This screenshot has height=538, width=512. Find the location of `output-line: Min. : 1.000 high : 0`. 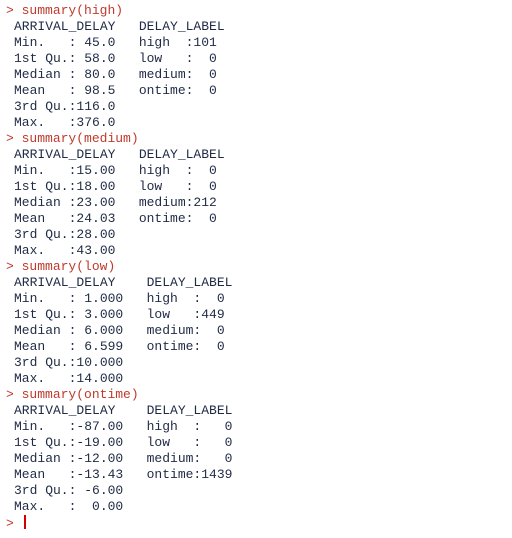

output-line: Min. : 1.000 high : 0 is located at coordinates (119, 298).